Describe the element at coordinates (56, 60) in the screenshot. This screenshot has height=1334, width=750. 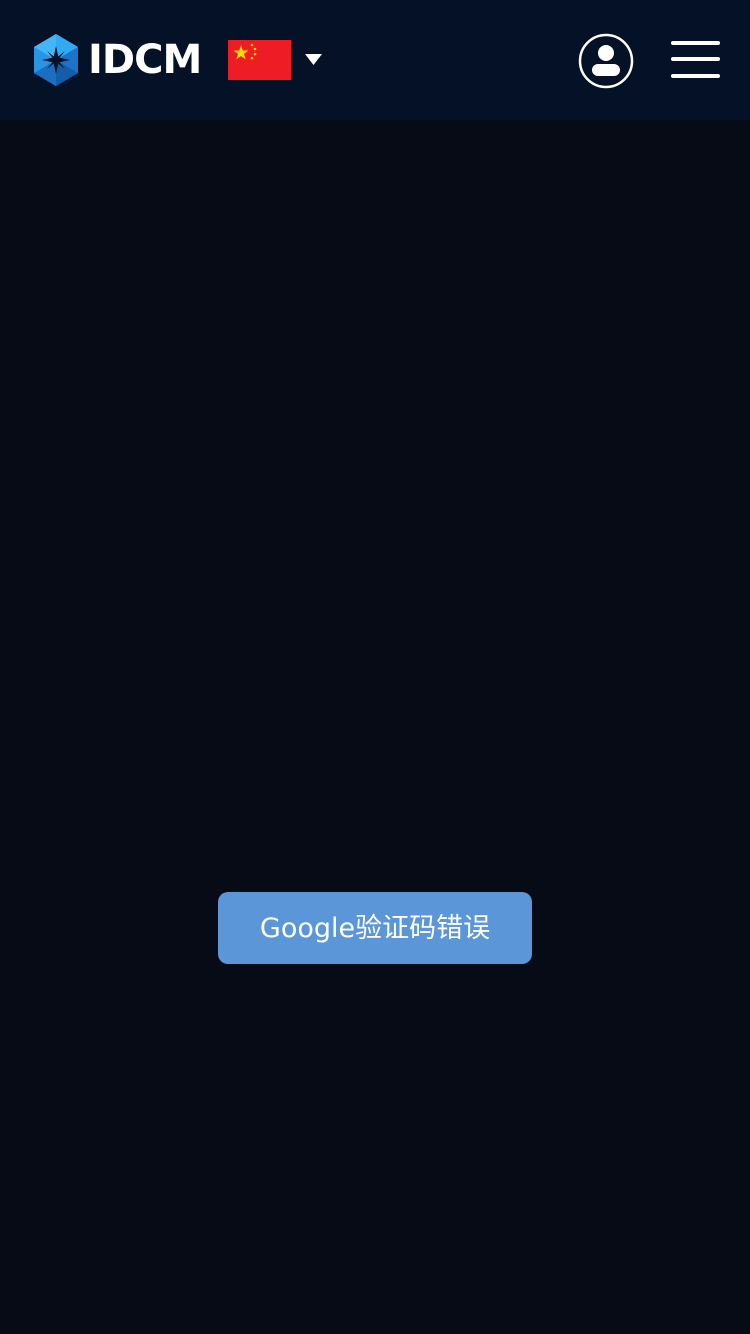
I see `idcm-logo-icon` at that location.